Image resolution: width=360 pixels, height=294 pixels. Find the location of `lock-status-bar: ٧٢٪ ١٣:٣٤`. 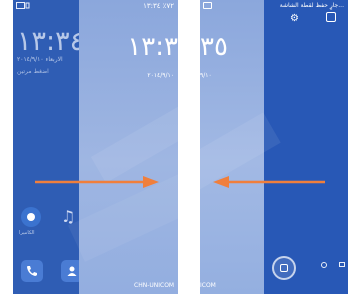

lock-status-bar: ٧٢٪ ١٣:٣٤ is located at coordinates (158, 6).